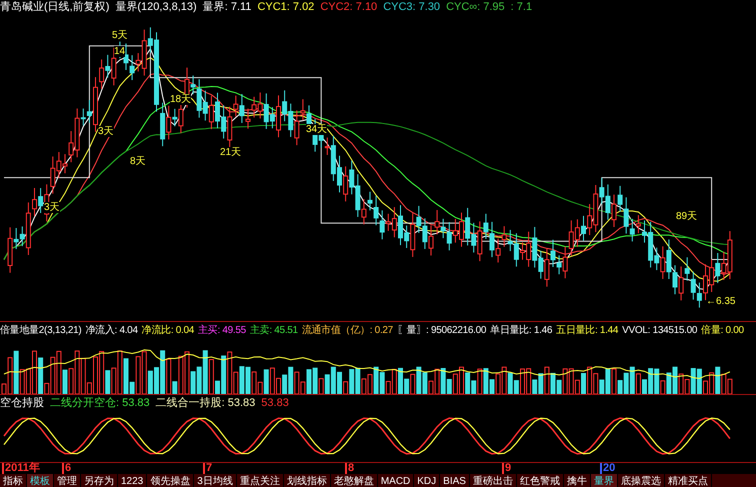 The image size is (756, 487). Describe the element at coordinates (99, 480) in the screenshot. I see `tab: 另存为` at that location.